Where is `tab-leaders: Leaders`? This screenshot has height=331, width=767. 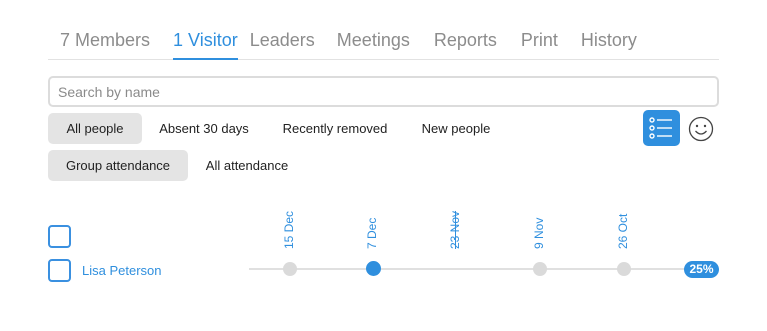 tab-leaders: Leaders is located at coordinates (282, 41).